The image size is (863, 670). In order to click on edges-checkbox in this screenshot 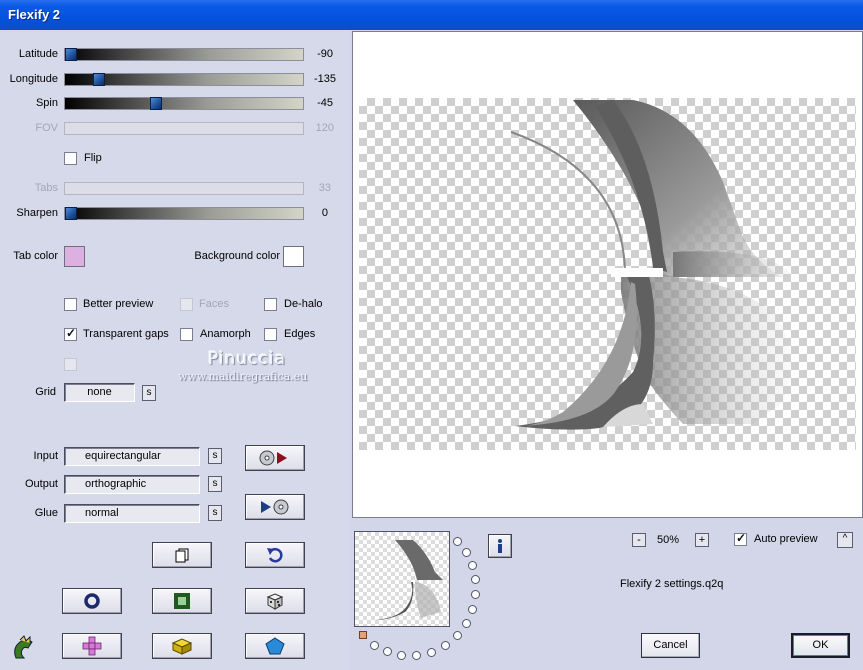, I will do `click(270, 334)`.